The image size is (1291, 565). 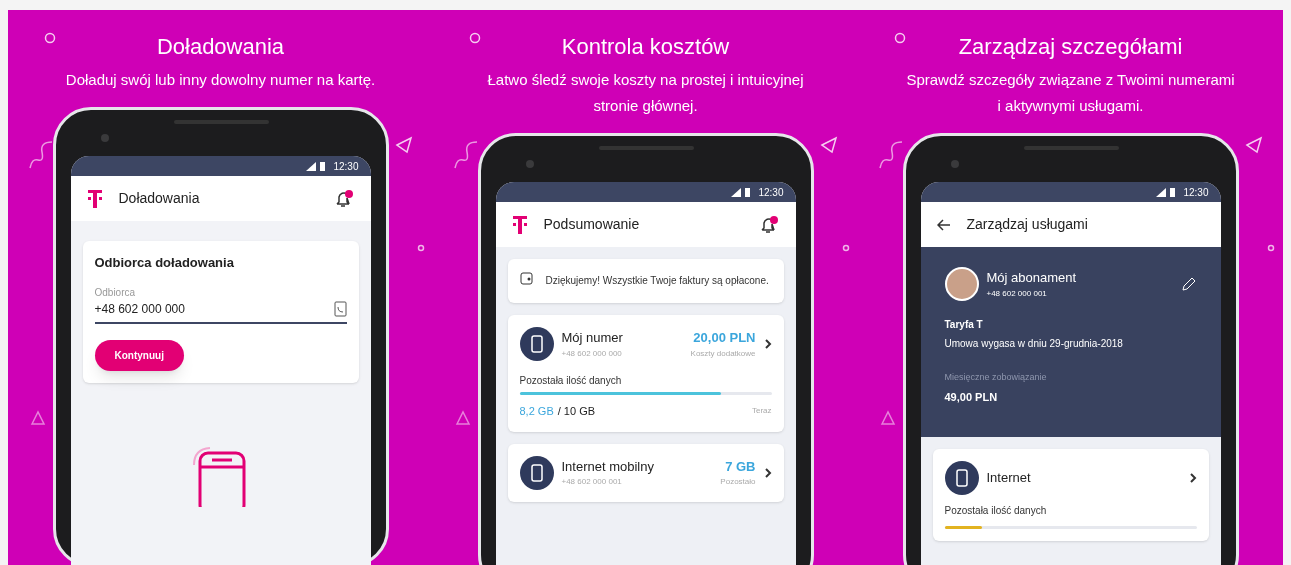 I want to click on fee-amount: 49,00 PLN, so click(x=971, y=397).